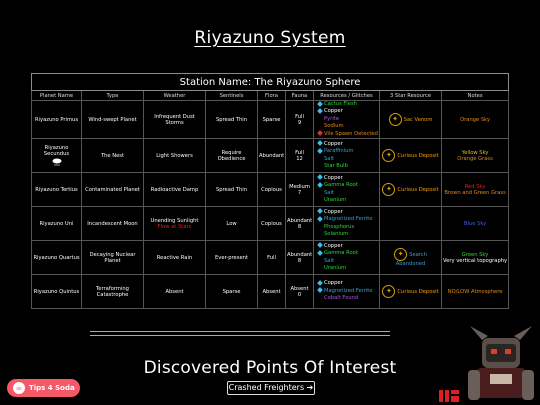 Image resolution: width=540 pixels, height=405 pixels. I want to click on planet-name-text: Riyazuno Quartus, so click(56, 257).